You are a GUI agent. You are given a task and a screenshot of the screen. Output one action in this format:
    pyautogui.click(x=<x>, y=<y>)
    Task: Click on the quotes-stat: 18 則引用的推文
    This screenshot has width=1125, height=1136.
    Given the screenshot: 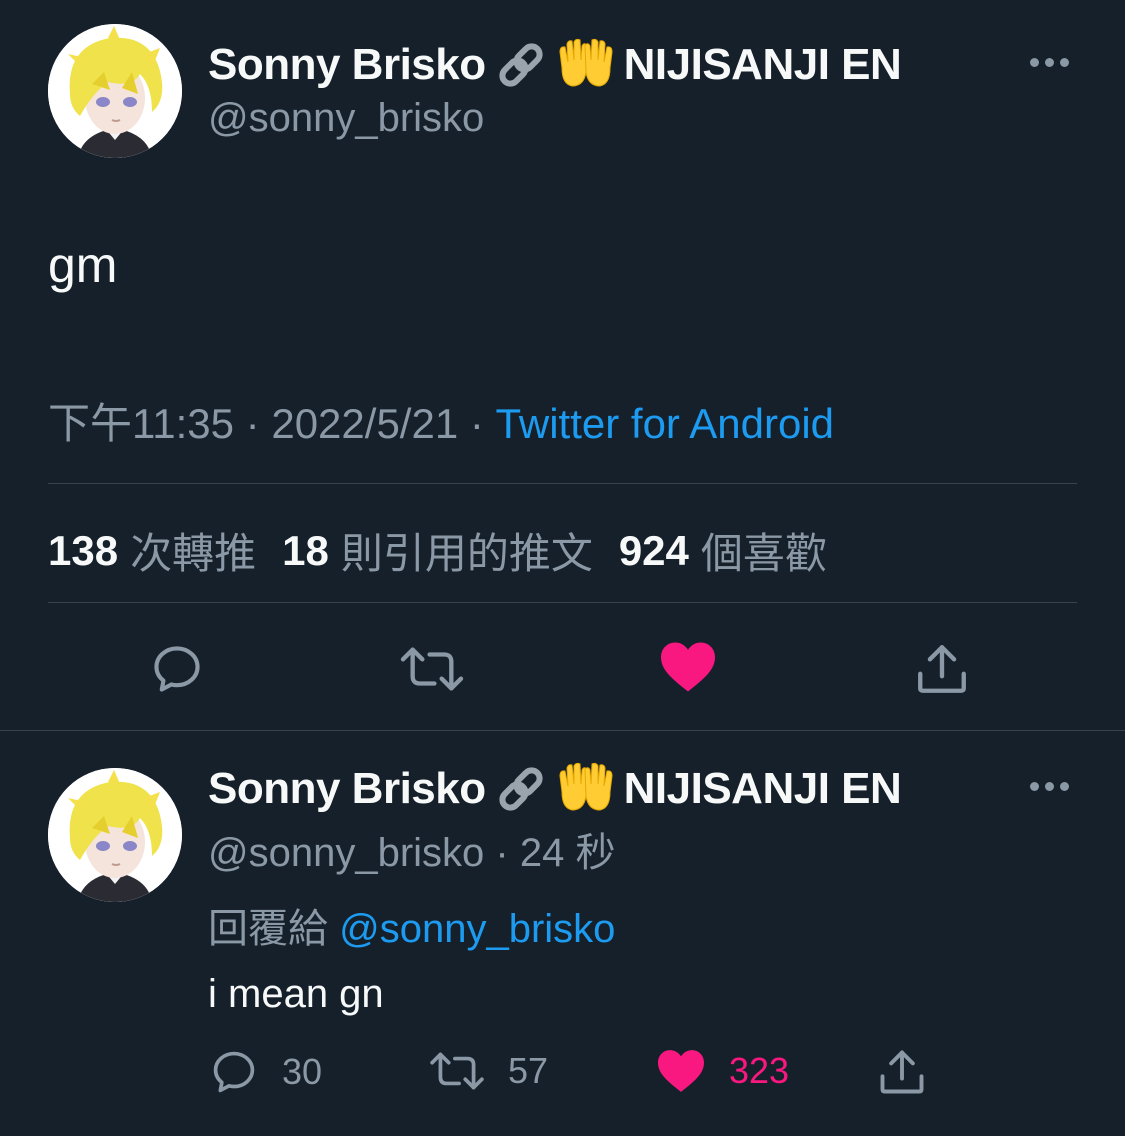 What is the action you would take?
    pyautogui.click(x=437, y=550)
    